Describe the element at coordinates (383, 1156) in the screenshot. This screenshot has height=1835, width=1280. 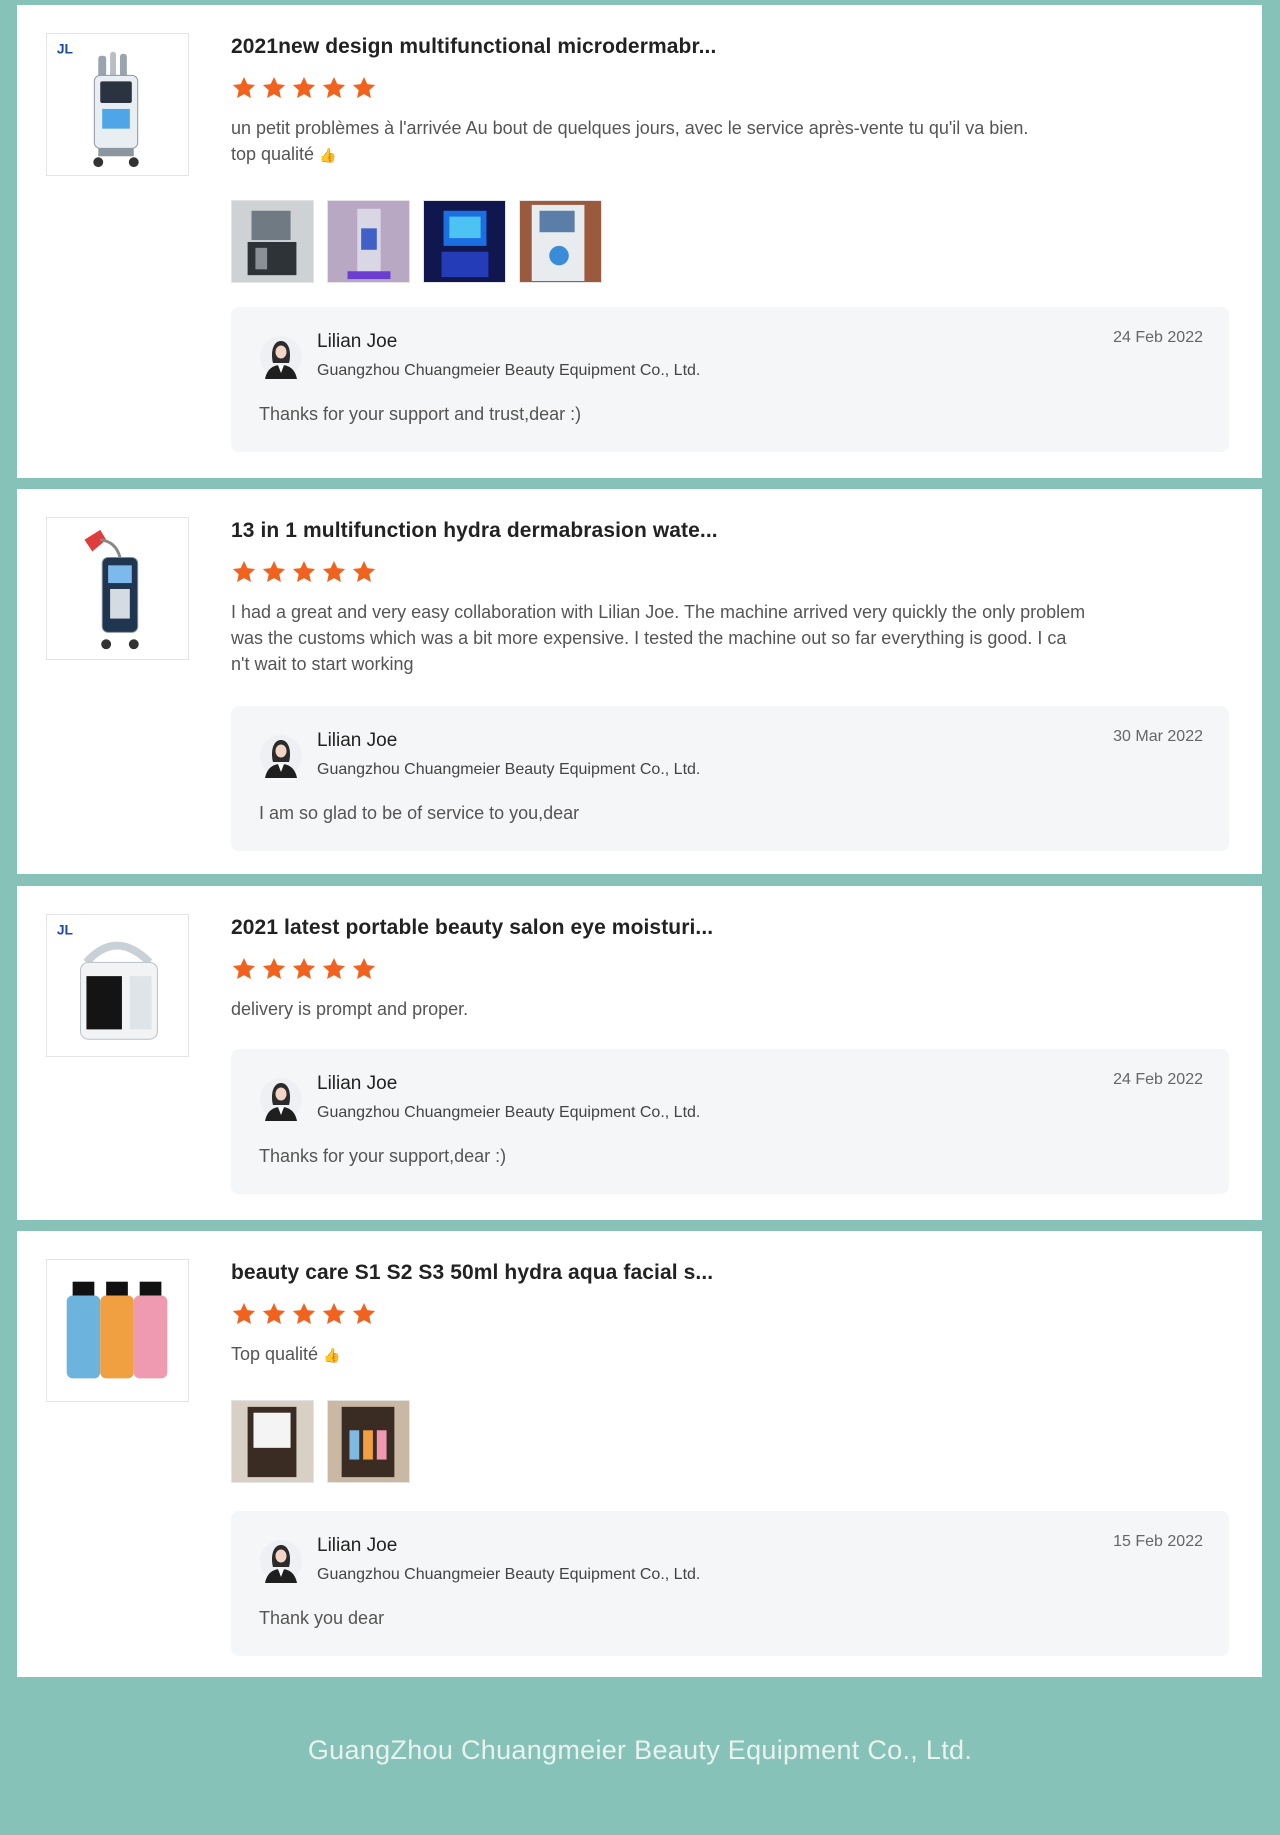
I see `reply-text: Thanks for your support,dear :)` at that location.